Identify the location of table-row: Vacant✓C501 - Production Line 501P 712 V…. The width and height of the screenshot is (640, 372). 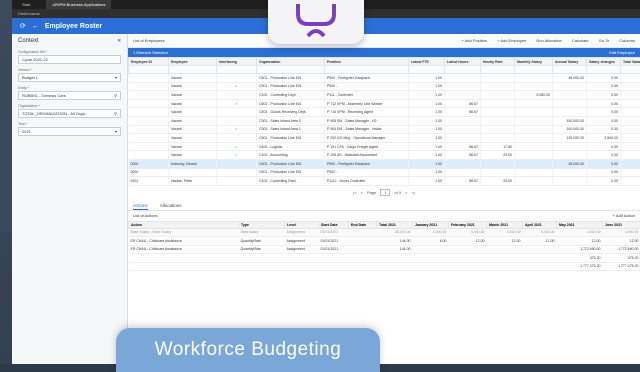
(384, 103).